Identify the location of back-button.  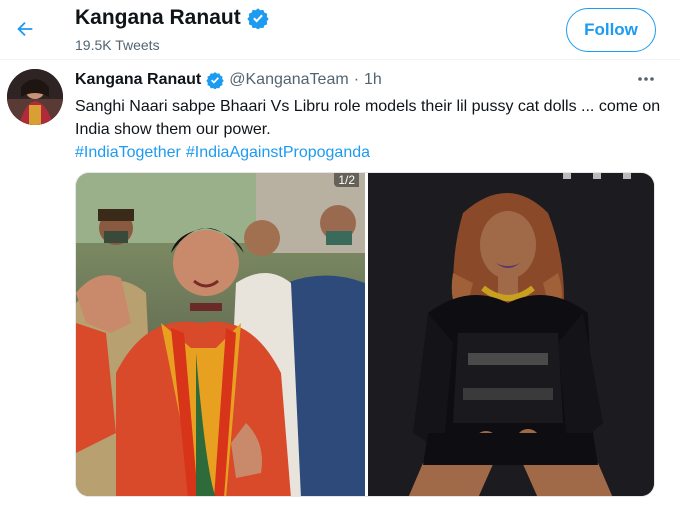
(25, 29).